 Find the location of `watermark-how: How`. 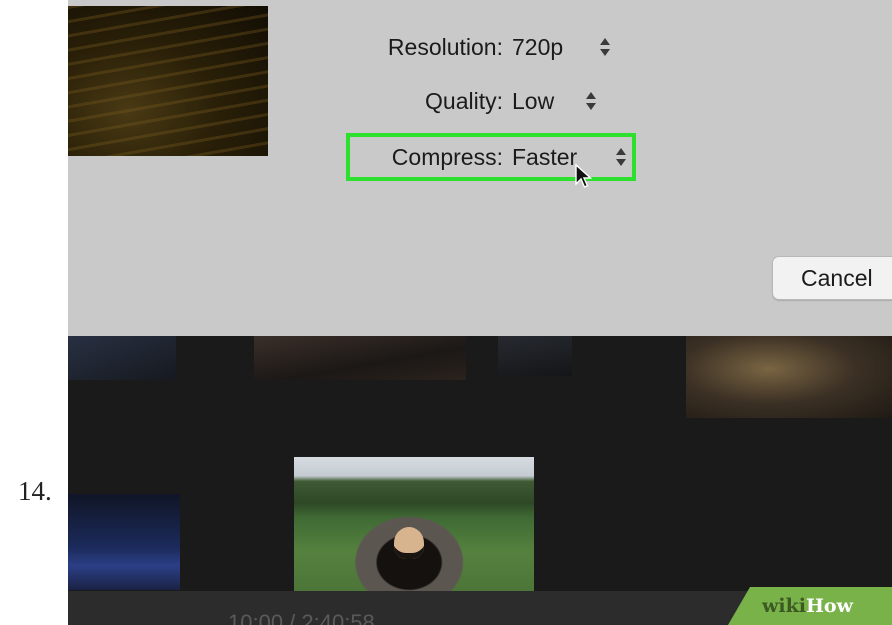

watermark-how: How is located at coordinates (829, 606).